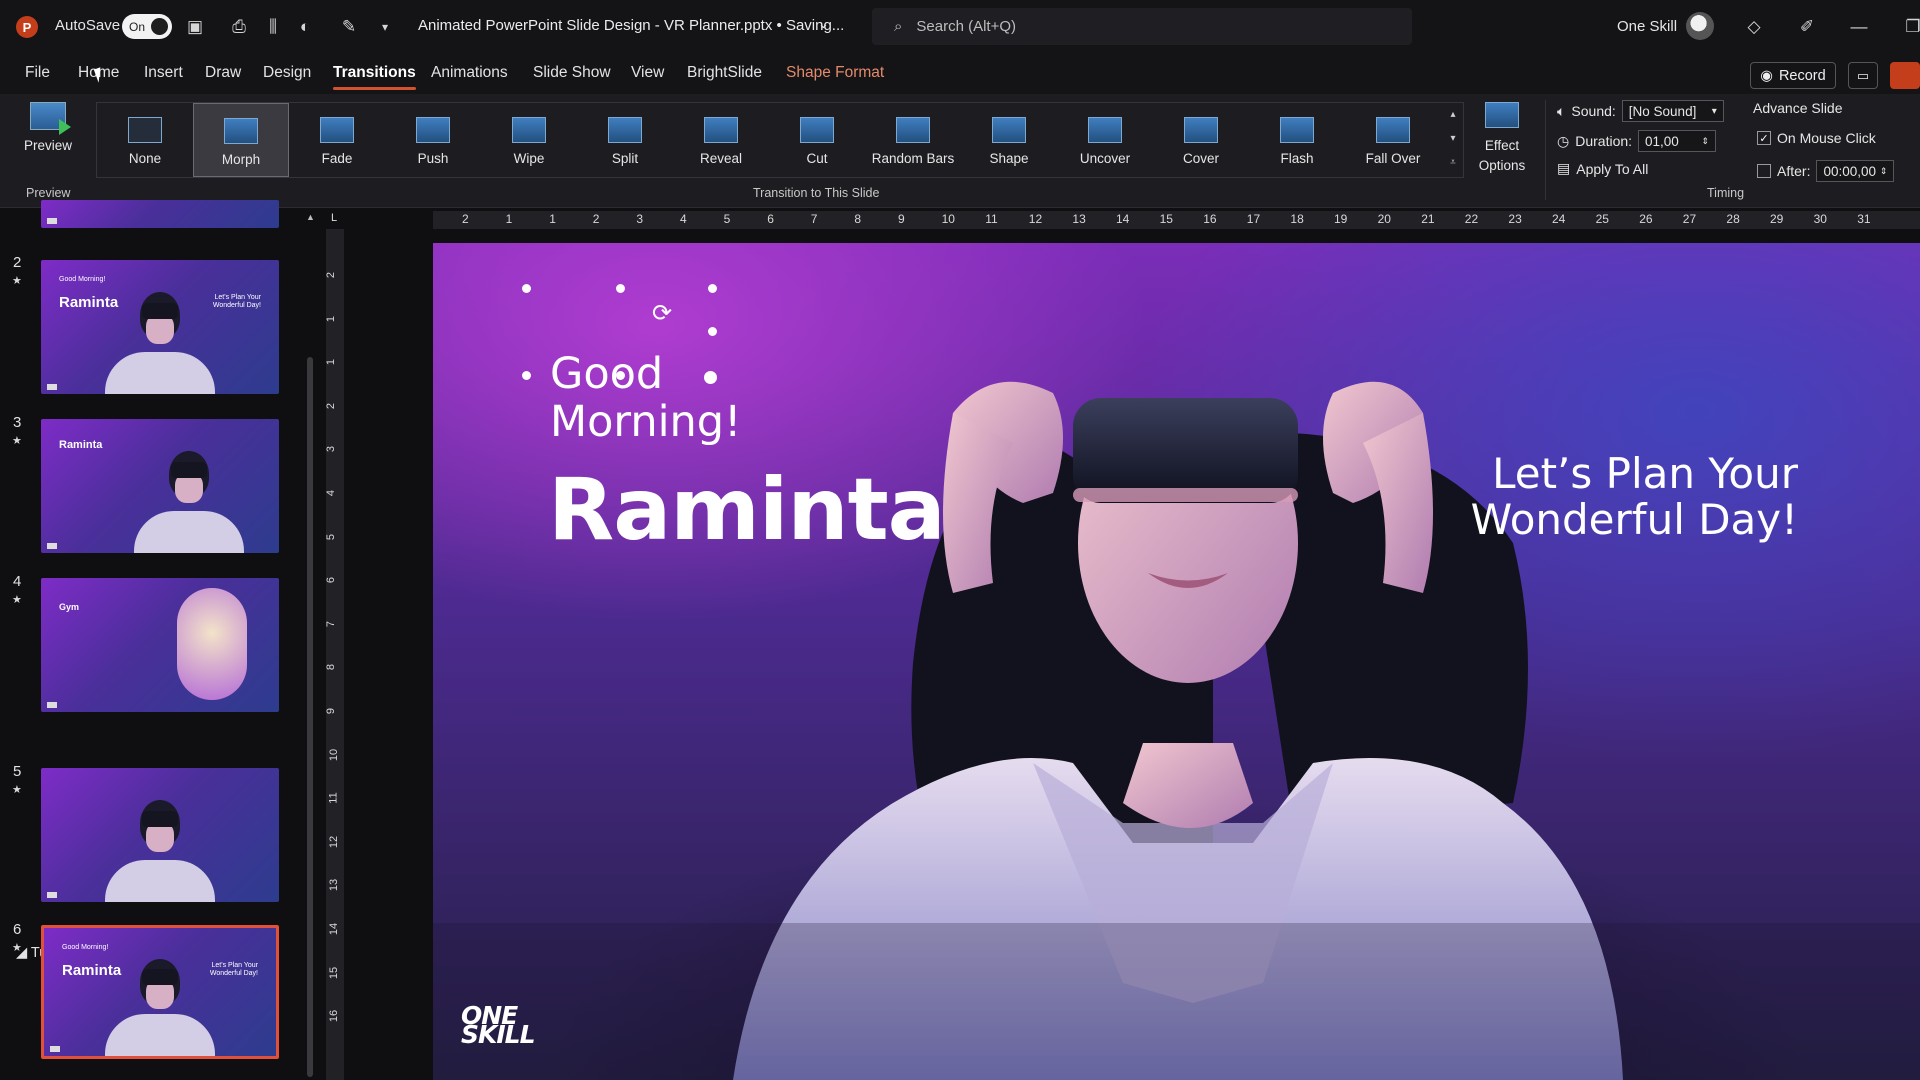 The image size is (1920, 1080). I want to click on comments-button: ▭, so click(1863, 75).